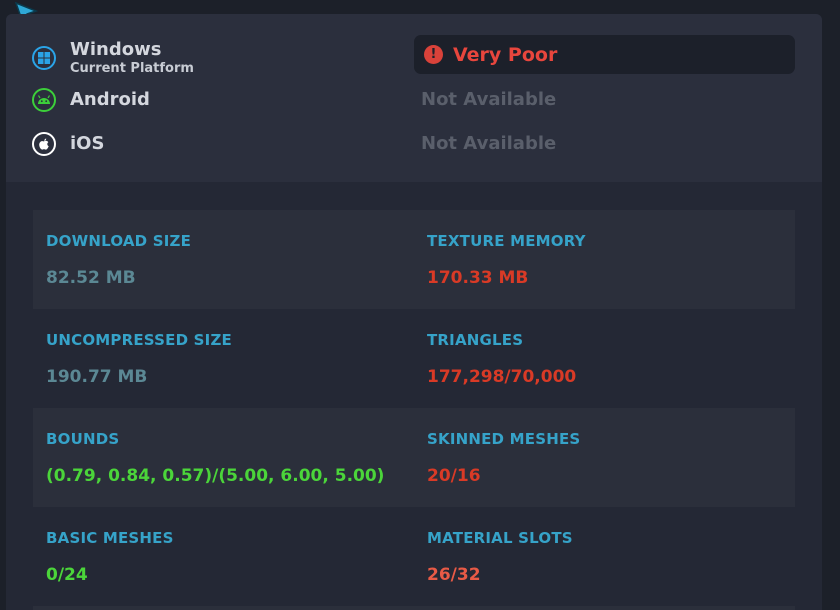  Describe the element at coordinates (116, 49) in the screenshot. I see `platform-name: Windows` at that location.